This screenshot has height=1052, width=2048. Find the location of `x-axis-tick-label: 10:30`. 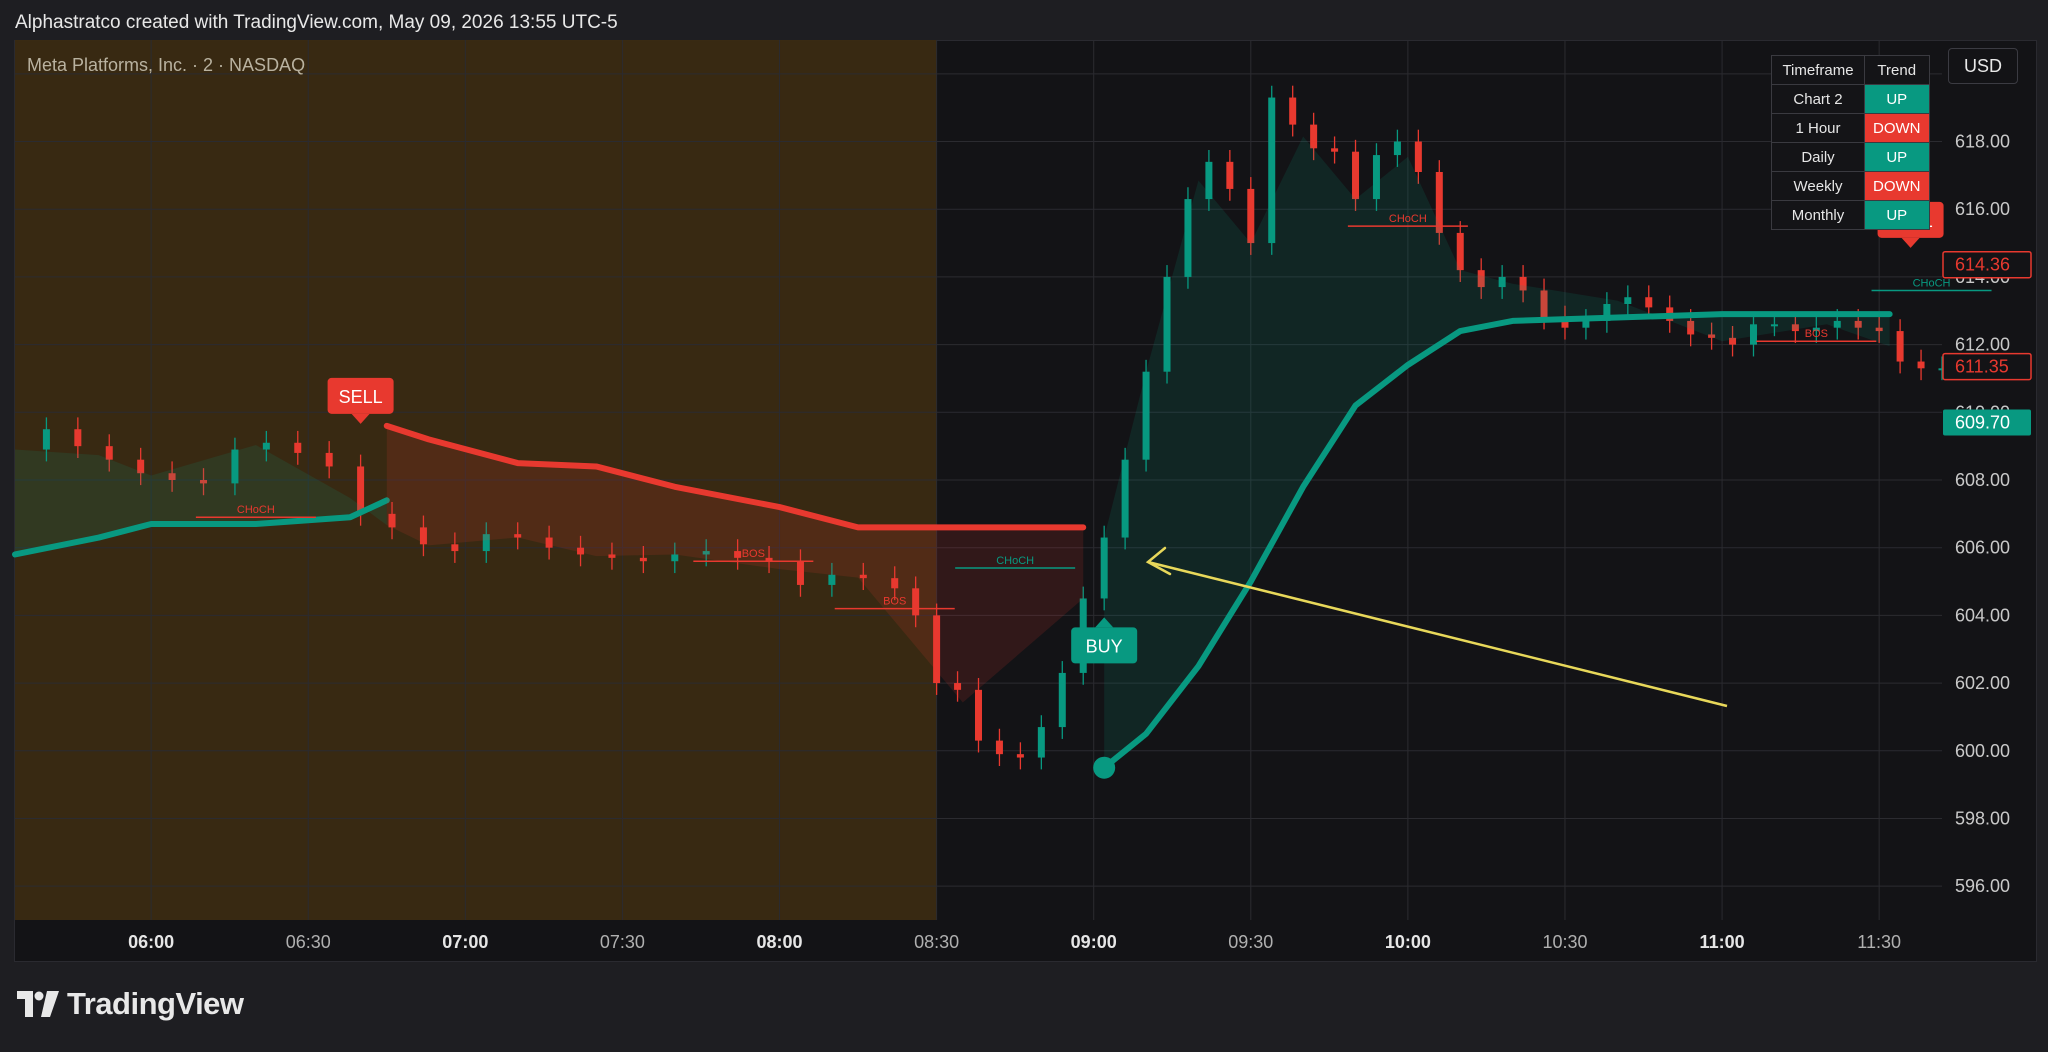

x-axis-tick-label: 10:30 is located at coordinates (1564, 942).